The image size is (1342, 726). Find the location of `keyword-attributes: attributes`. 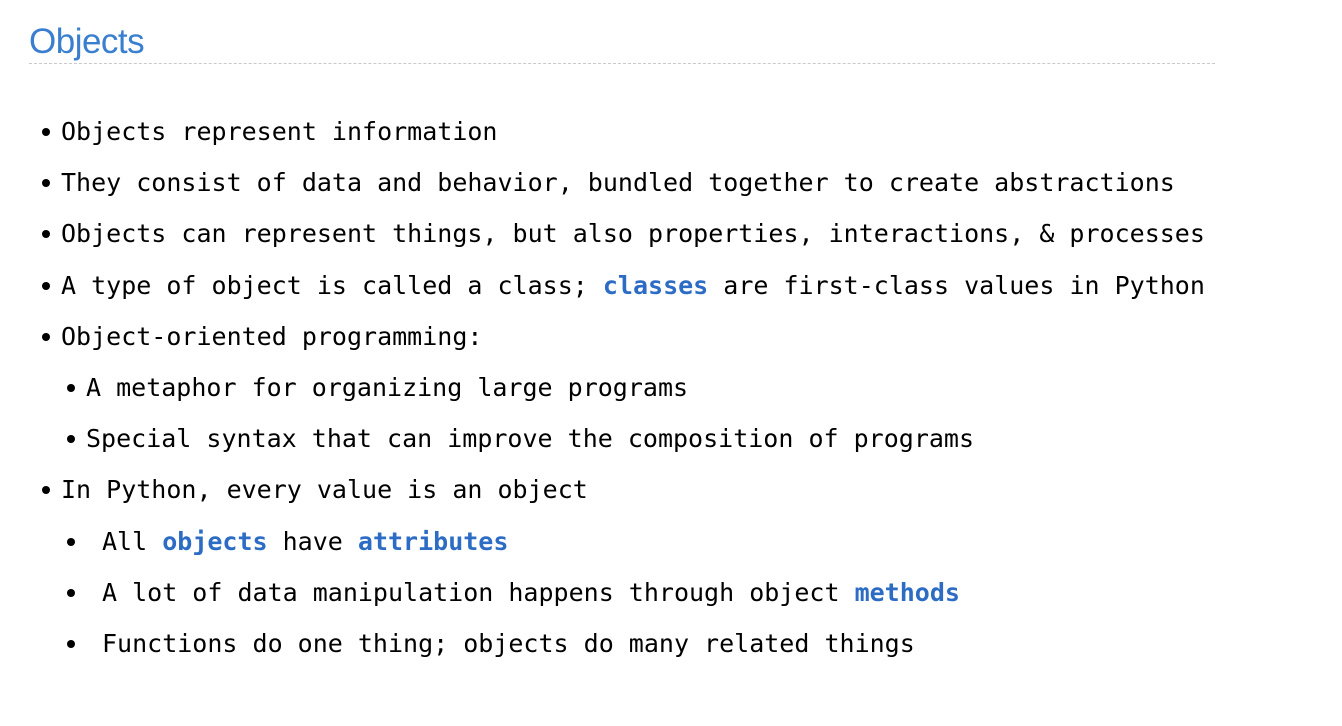

keyword-attributes: attributes is located at coordinates (433, 541).